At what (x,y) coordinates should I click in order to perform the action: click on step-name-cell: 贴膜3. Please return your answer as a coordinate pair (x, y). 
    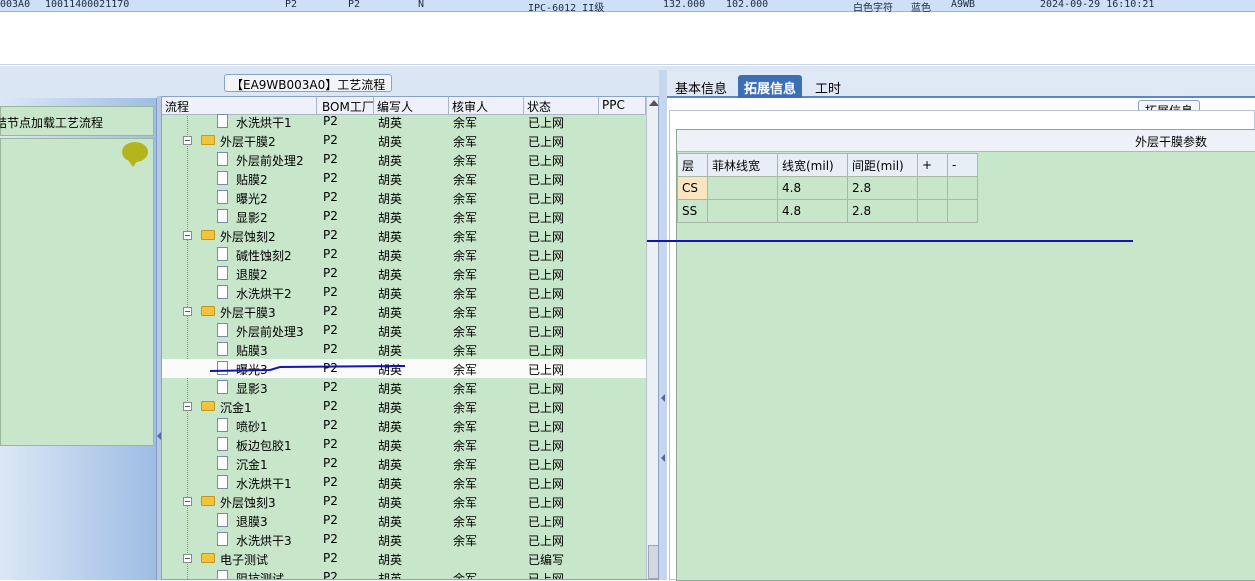
    Looking at the image, I should click on (252, 351).